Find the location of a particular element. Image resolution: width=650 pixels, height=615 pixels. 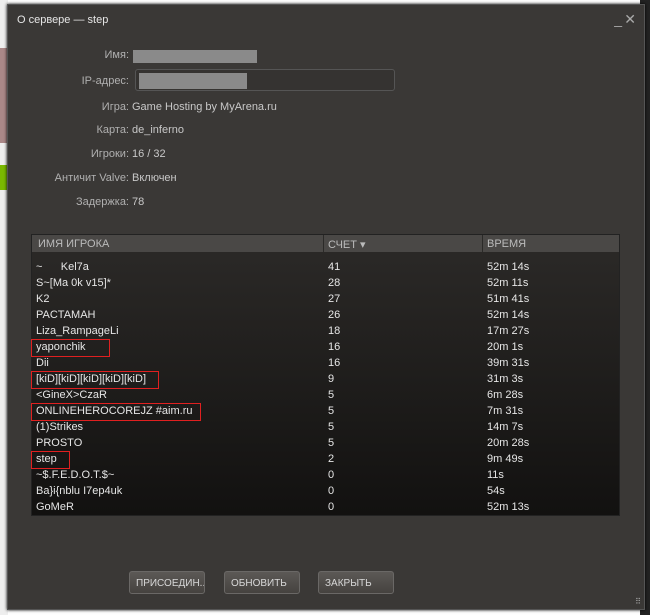

player-name: Ba}i{nblu I7ep4uk is located at coordinates (79, 491).